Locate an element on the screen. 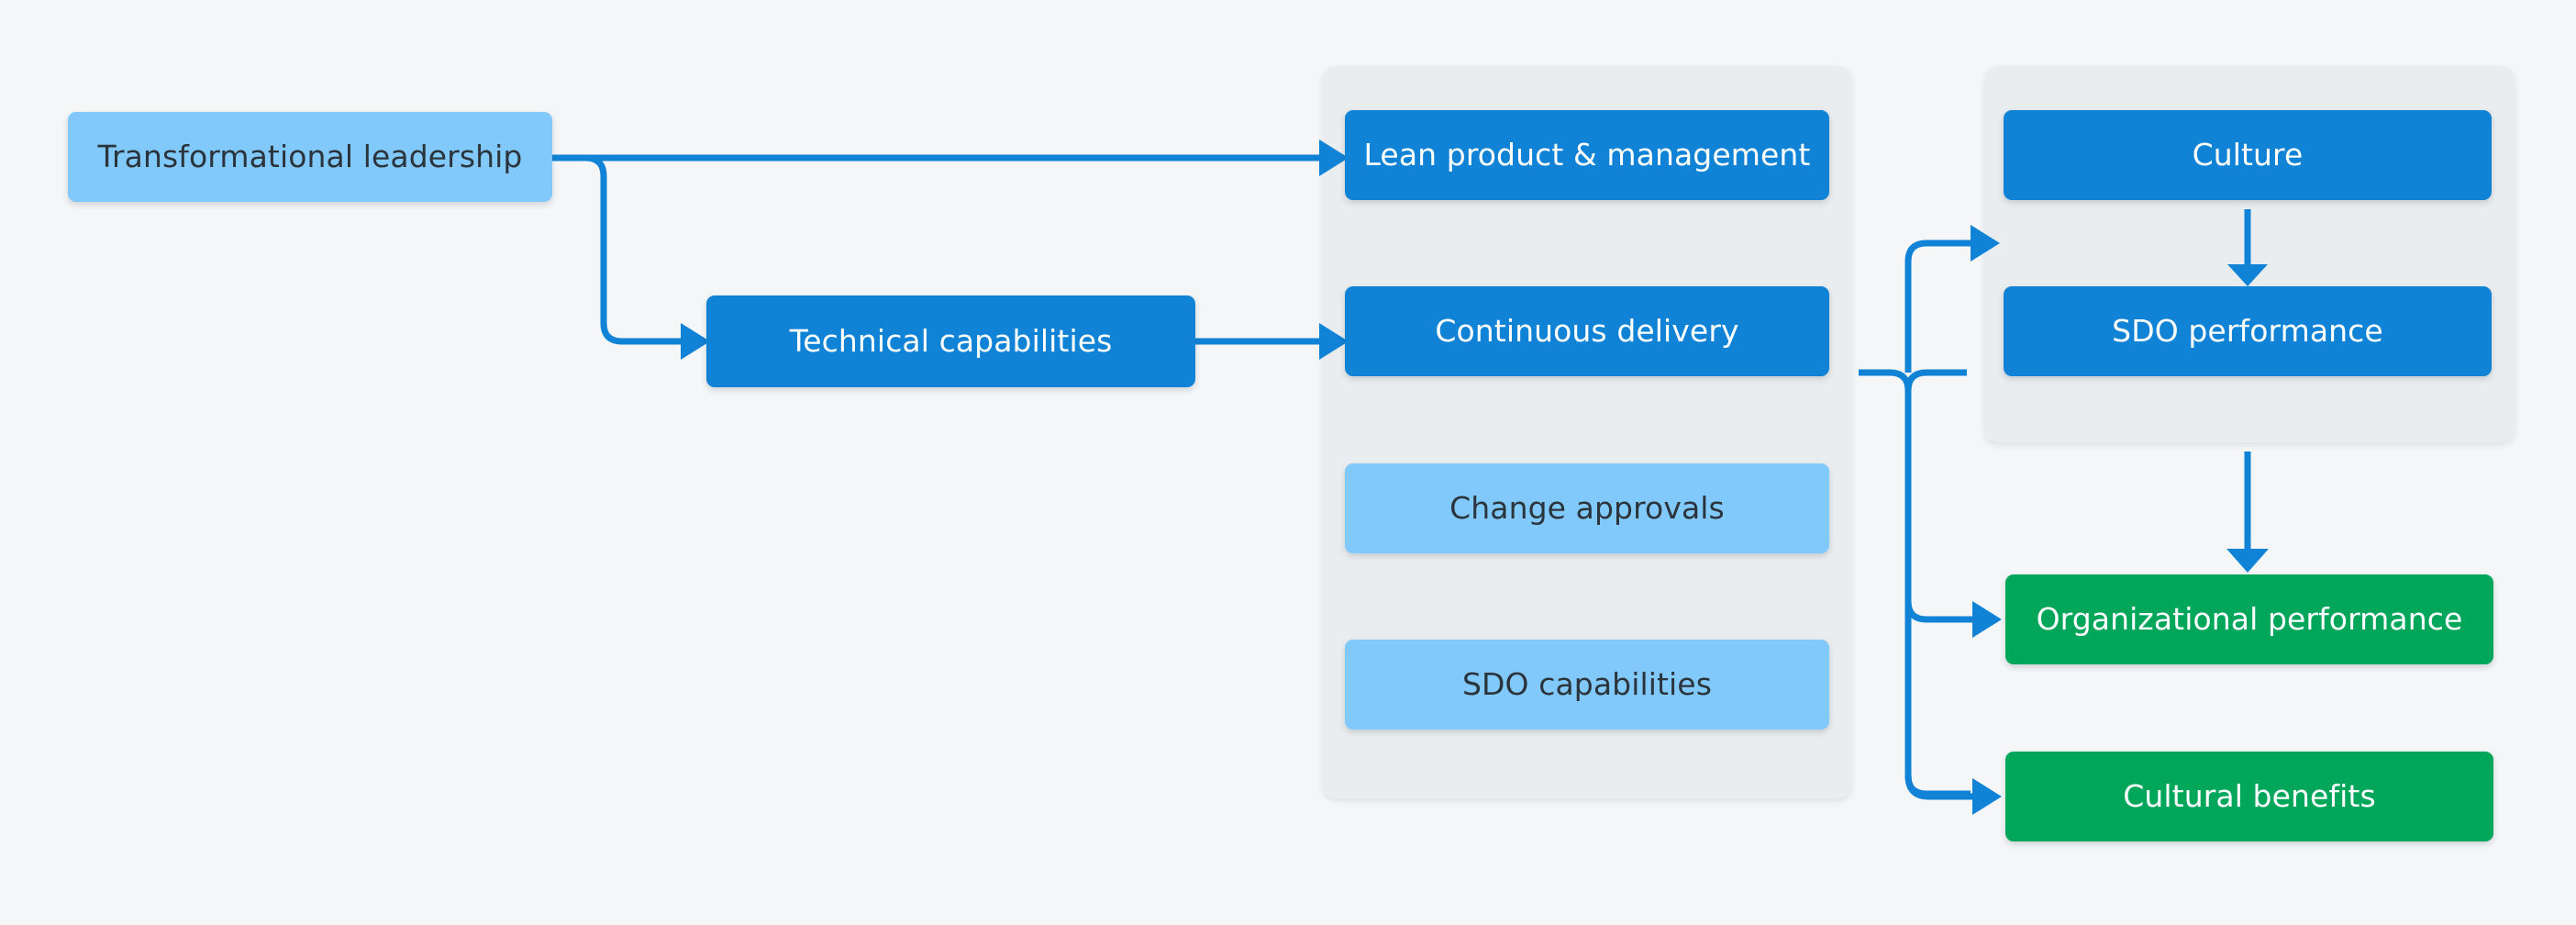  node-label: Organizational performance is located at coordinates (2249, 619).